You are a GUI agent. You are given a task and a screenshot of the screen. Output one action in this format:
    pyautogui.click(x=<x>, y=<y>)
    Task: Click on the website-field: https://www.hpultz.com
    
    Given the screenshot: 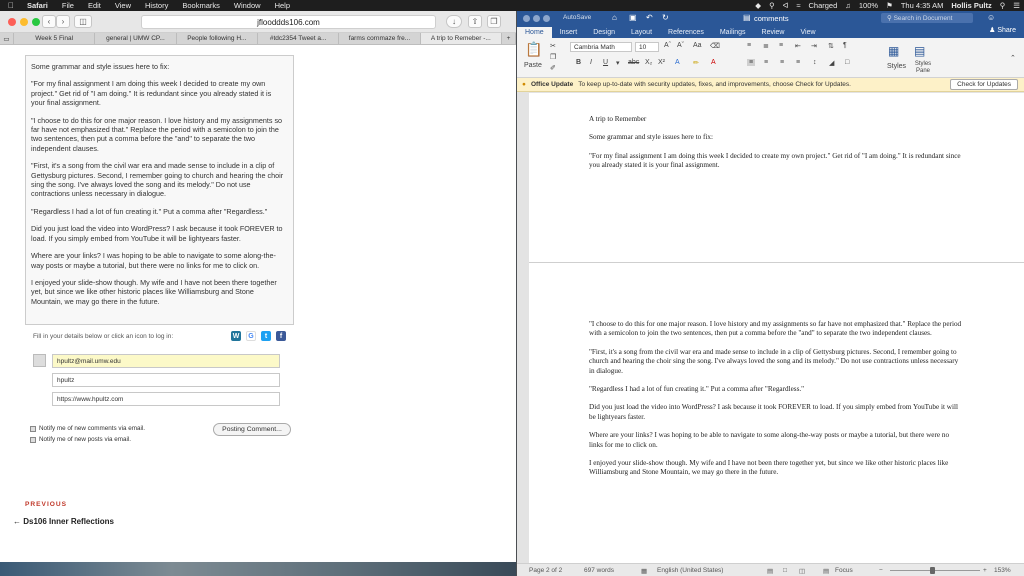 What is the action you would take?
    pyautogui.click(x=166, y=399)
    